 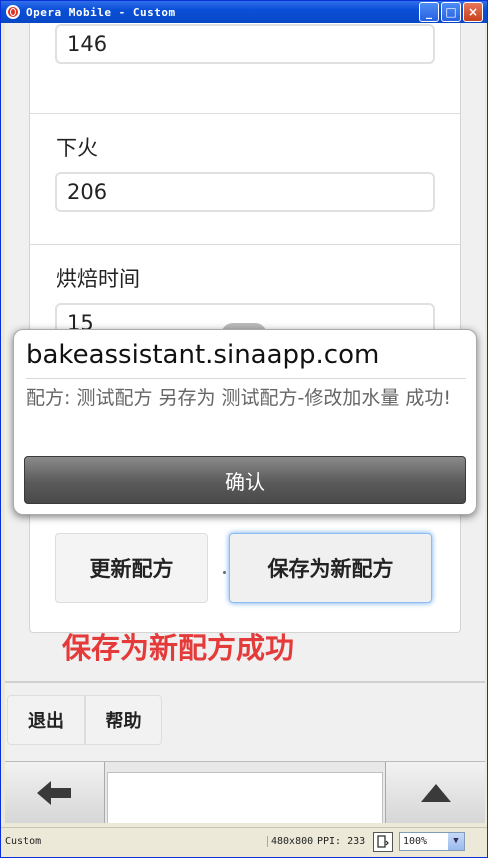 I want to click on lower-heat-section: 下火 206, so click(x=245, y=179).